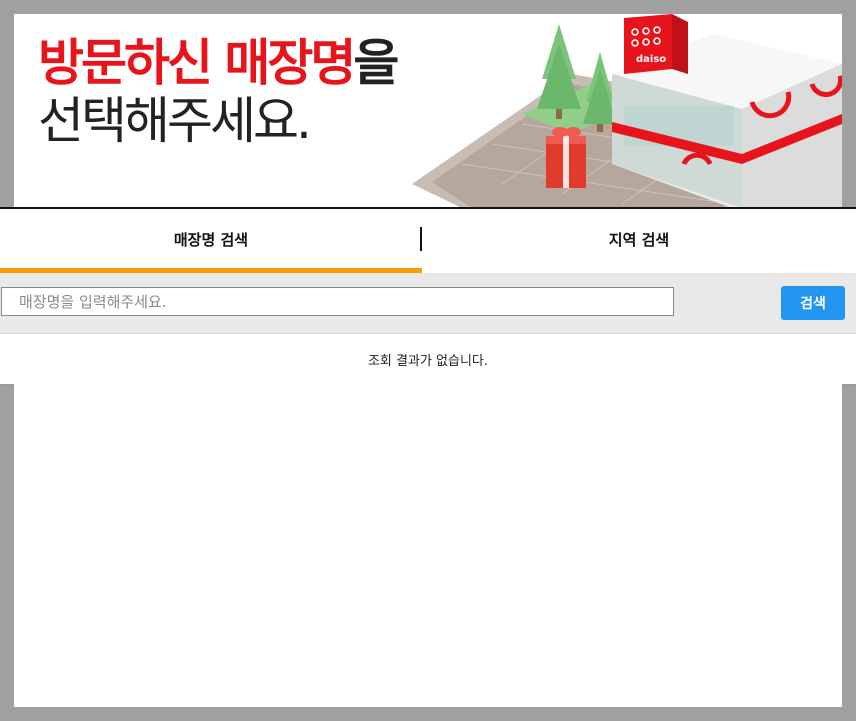 The height and width of the screenshot is (721, 856). What do you see at coordinates (376, 63) in the screenshot?
I see `headline-suffix: 을` at bounding box center [376, 63].